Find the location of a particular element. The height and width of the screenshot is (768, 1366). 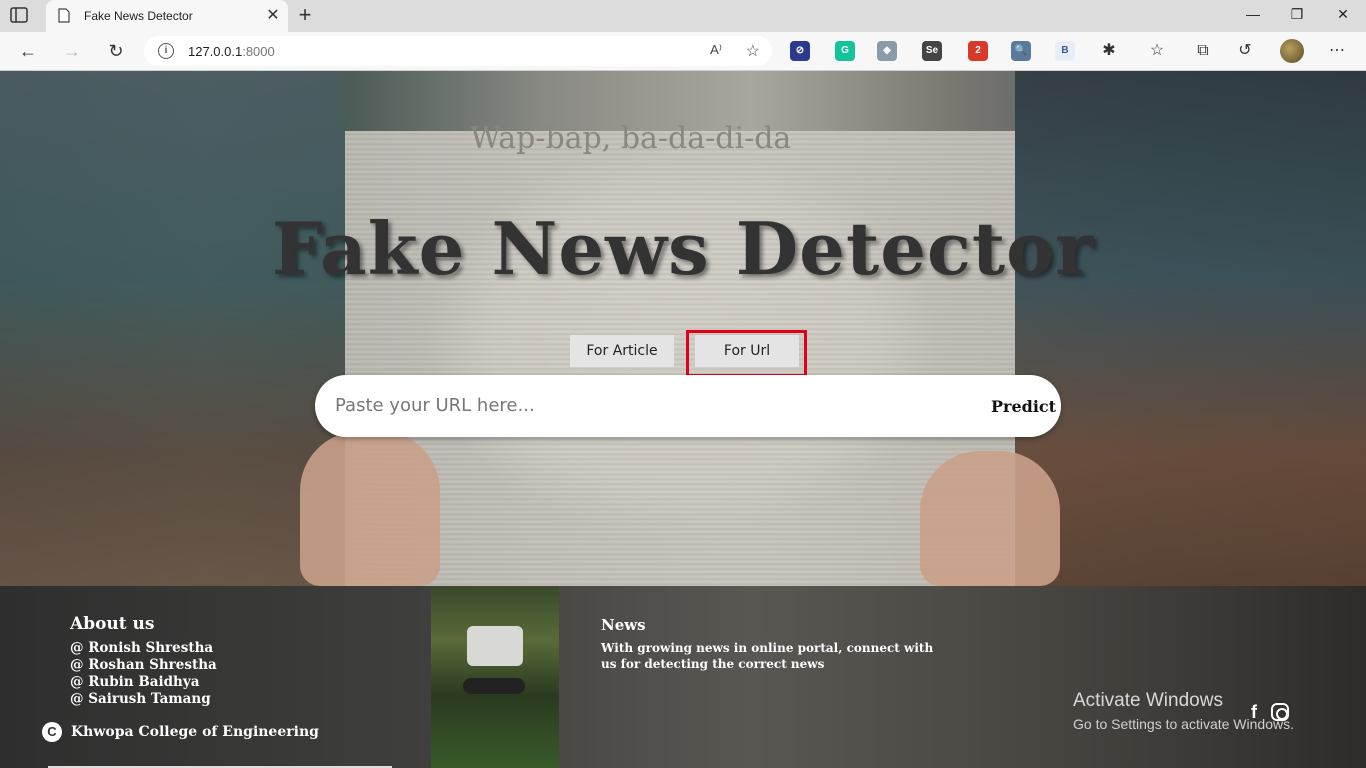

tab-title: Fake News Detector is located at coordinates (138, 16).